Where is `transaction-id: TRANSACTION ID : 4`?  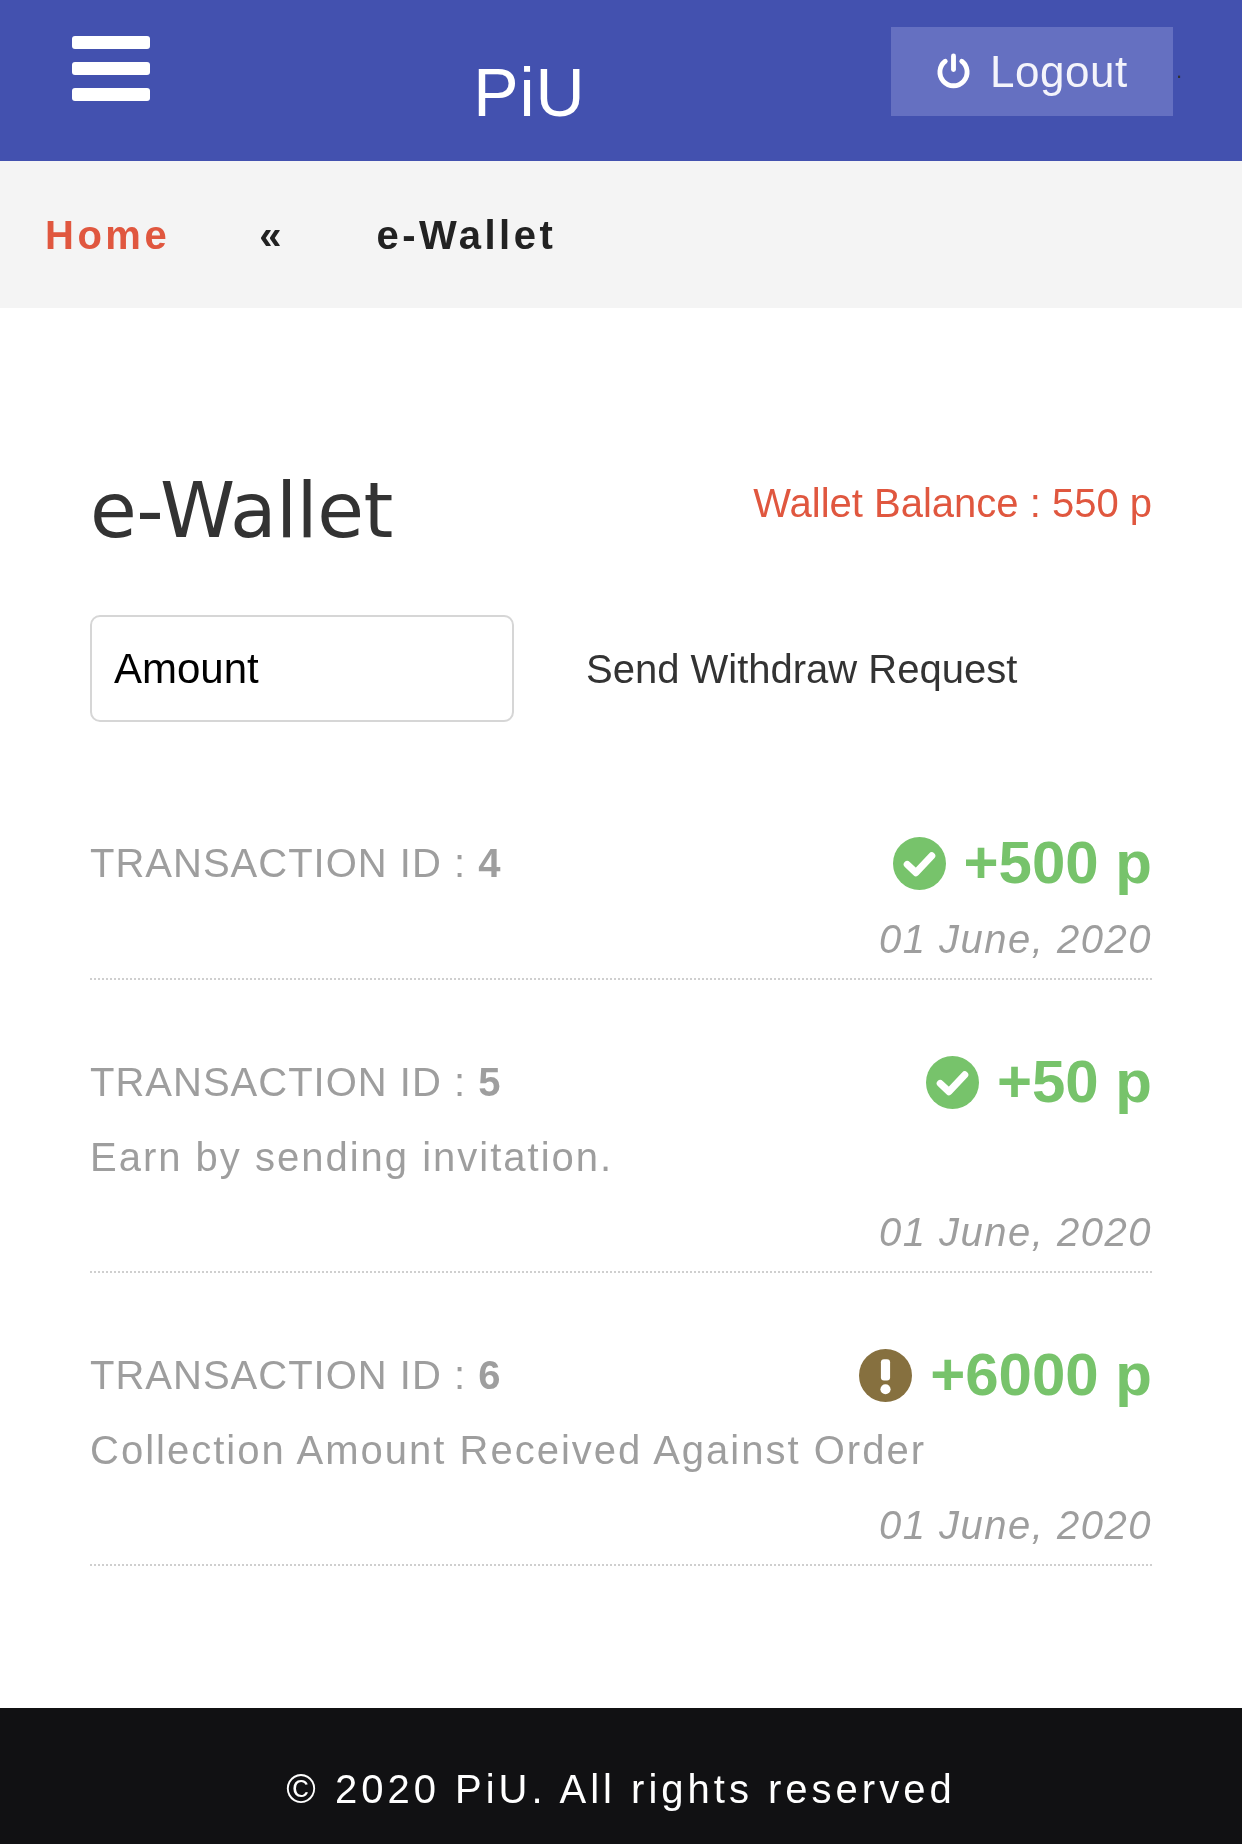
transaction-id: TRANSACTION ID : 4 is located at coordinates (296, 863).